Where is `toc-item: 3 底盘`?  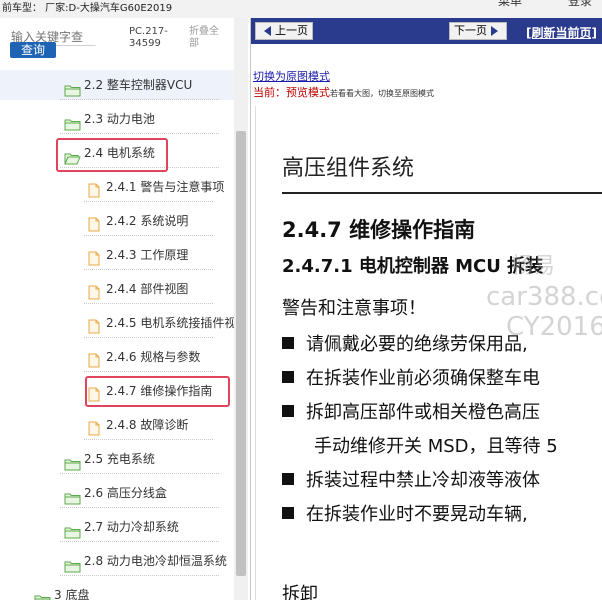
toc-item: 3 底盘 is located at coordinates (117, 590).